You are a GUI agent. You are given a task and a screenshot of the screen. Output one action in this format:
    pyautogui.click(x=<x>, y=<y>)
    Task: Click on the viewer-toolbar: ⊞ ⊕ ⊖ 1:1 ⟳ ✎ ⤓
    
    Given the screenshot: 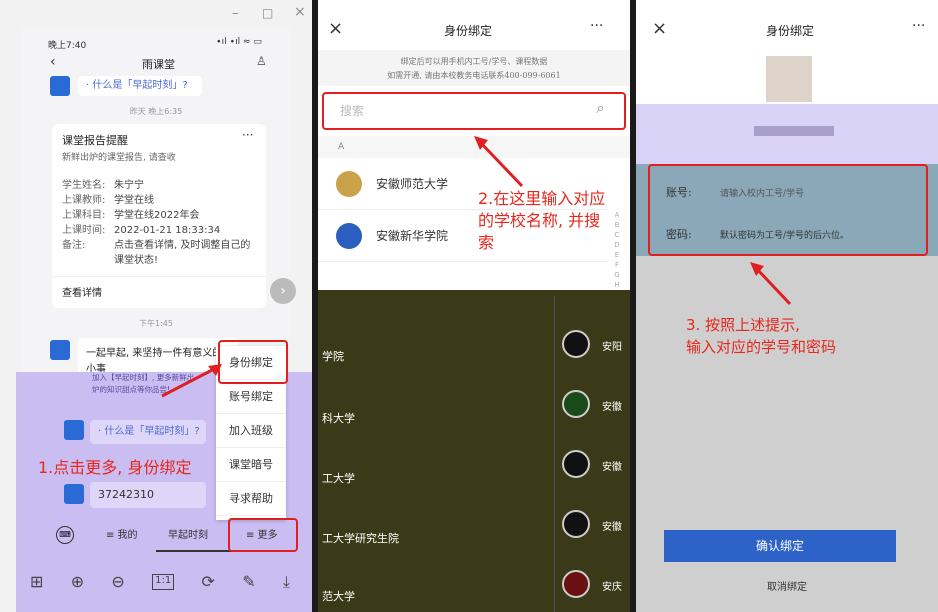 What is the action you would take?
    pyautogui.click(x=160, y=586)
    